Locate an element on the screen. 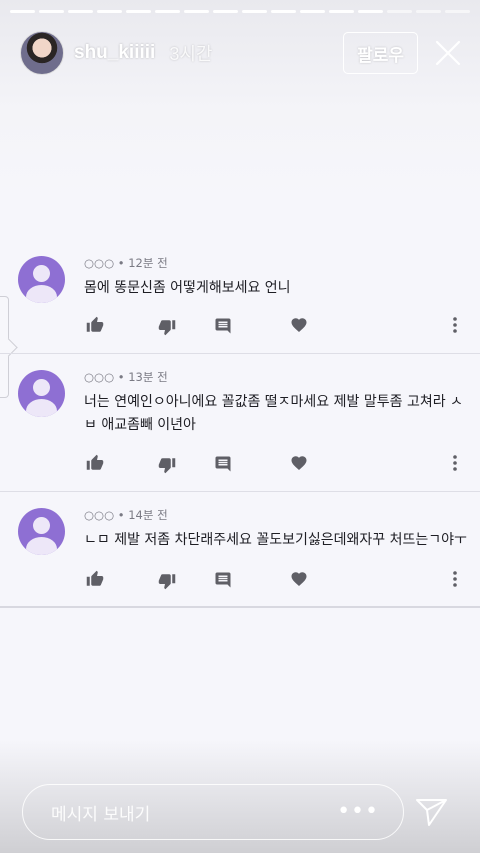 The image size is (480, 853). post-time: 3시간 is located at coordinates (191, 54).